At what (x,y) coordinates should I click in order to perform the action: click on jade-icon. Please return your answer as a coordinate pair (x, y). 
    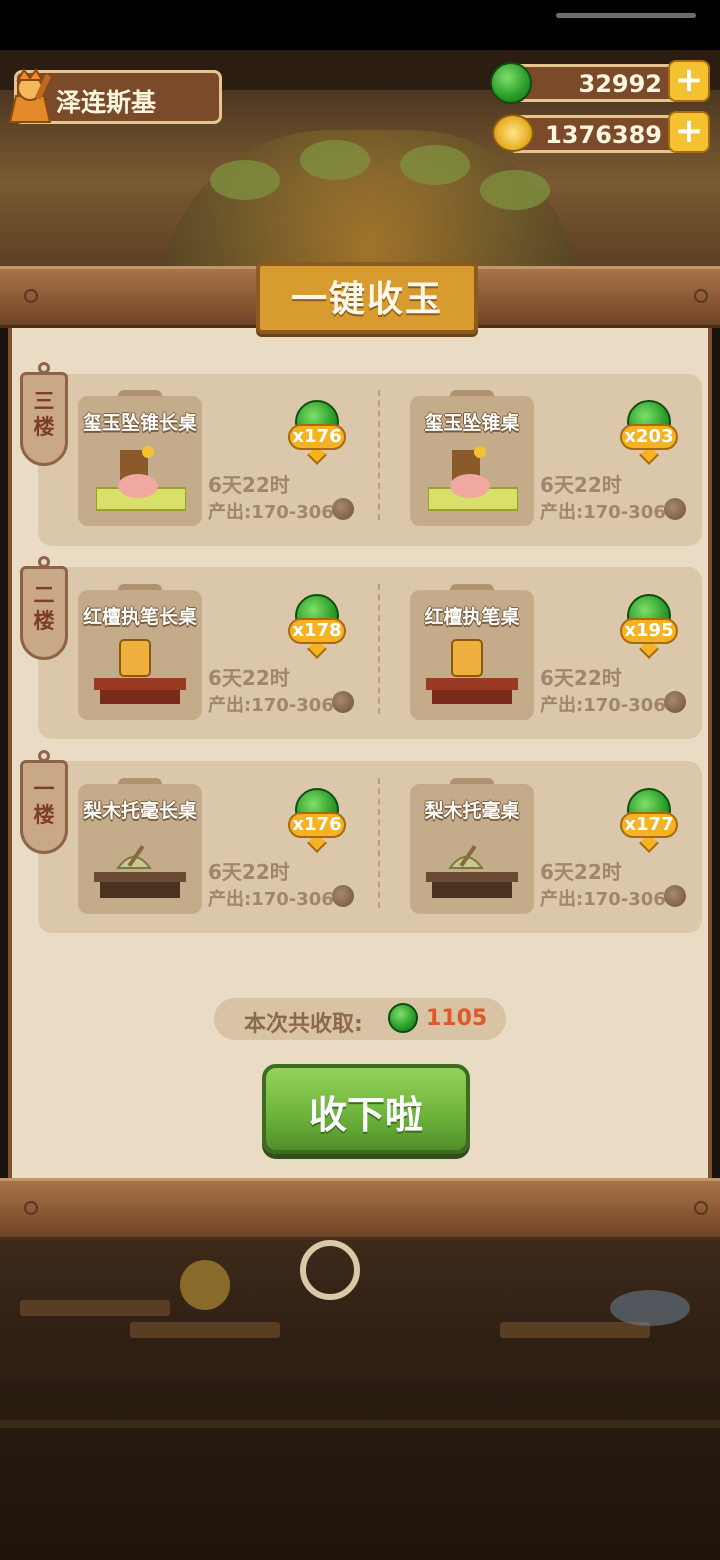
    Looking at the image, I should click on (403, 1018).